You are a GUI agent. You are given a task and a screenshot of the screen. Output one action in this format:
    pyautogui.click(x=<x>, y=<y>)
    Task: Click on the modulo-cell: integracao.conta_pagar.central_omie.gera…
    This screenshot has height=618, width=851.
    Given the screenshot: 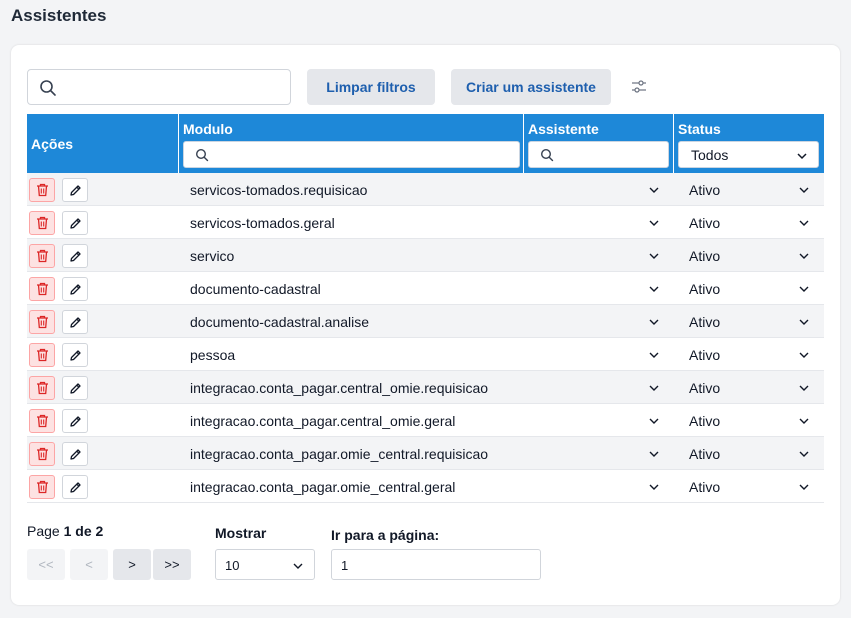 What is the action you would take?
    pyautogui.click(x=323, y=421)
    